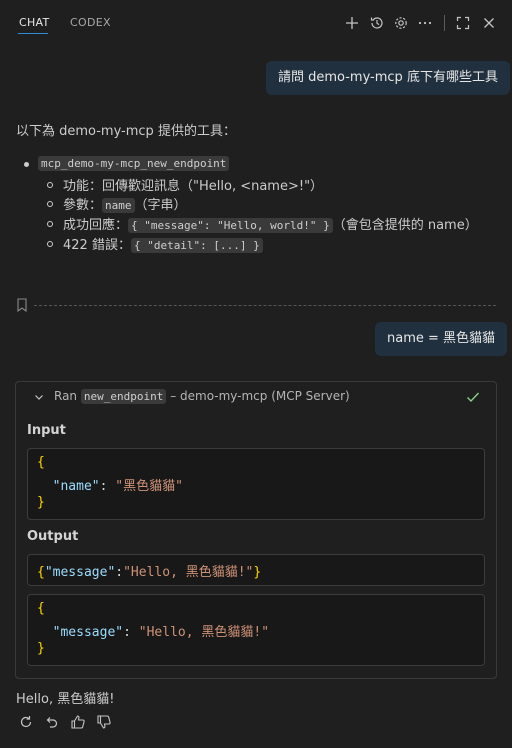  I want to click on detail-params: 參數： name （字串）, so click(125, 203).